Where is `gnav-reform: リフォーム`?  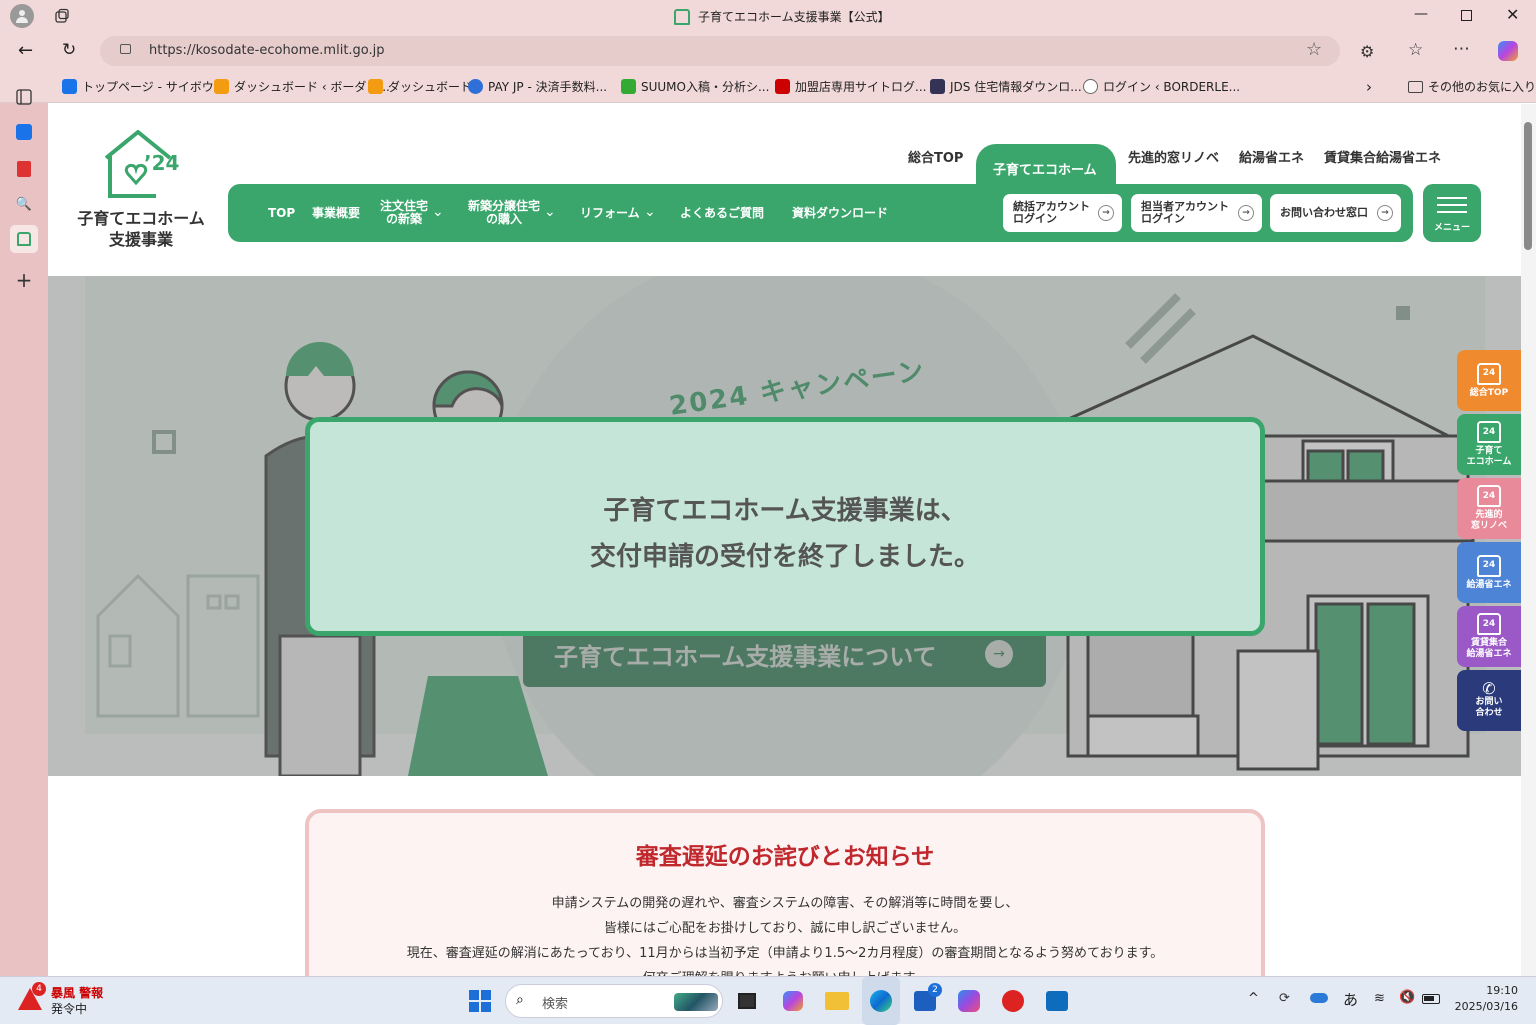 gnav-reform: リフォーム is located at coordinates (610, 213).